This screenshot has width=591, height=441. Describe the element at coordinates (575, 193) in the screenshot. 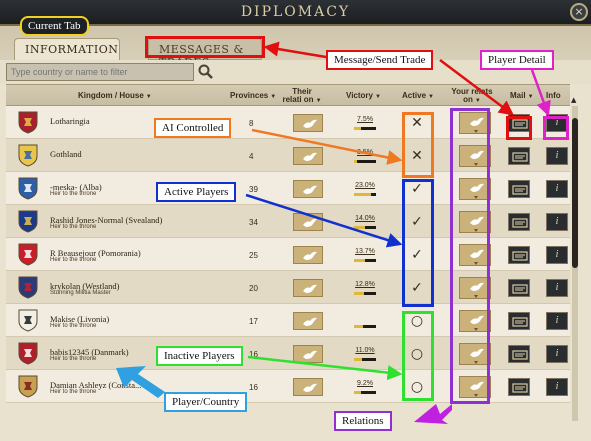

I see `scroll-thumb` at that location.